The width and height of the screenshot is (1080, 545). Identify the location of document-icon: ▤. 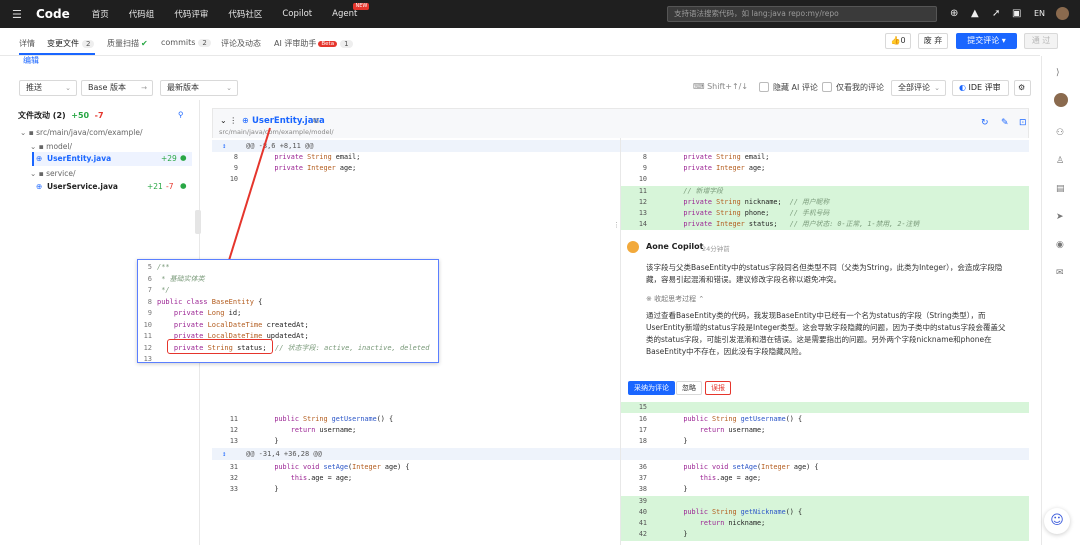
(1060, 189).